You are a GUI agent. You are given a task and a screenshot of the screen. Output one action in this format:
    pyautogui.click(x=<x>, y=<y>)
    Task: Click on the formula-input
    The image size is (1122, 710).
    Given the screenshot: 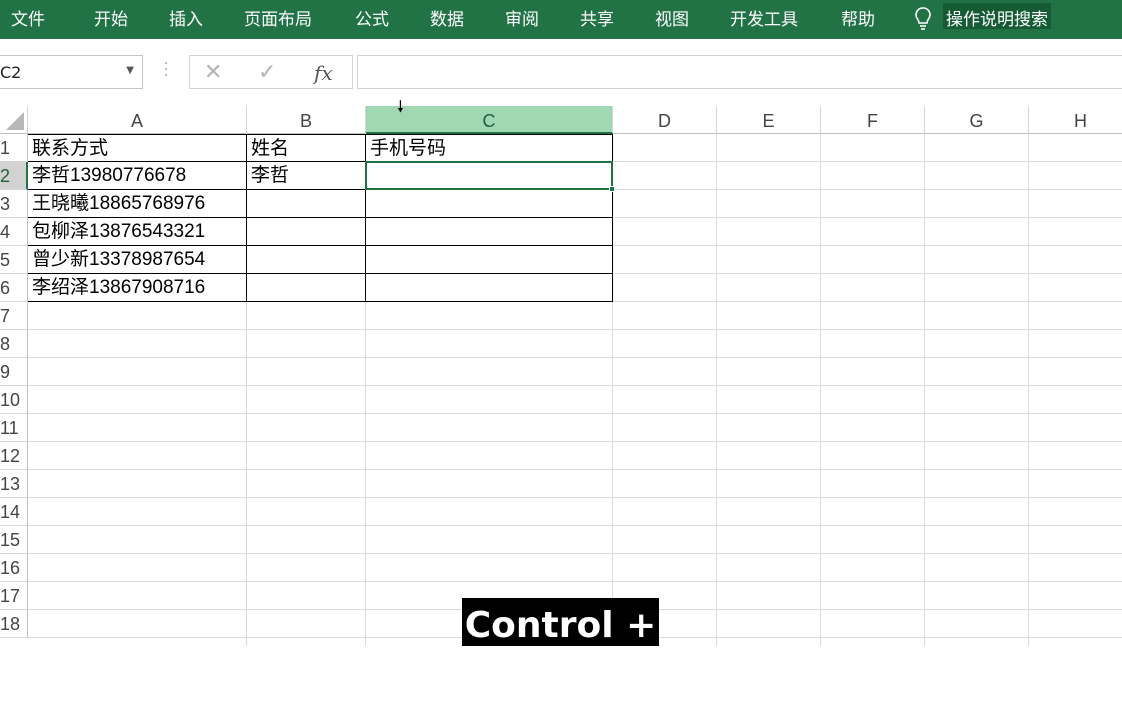 What is the action you would take?
    pyautogui.click(x=739, y=72)
    